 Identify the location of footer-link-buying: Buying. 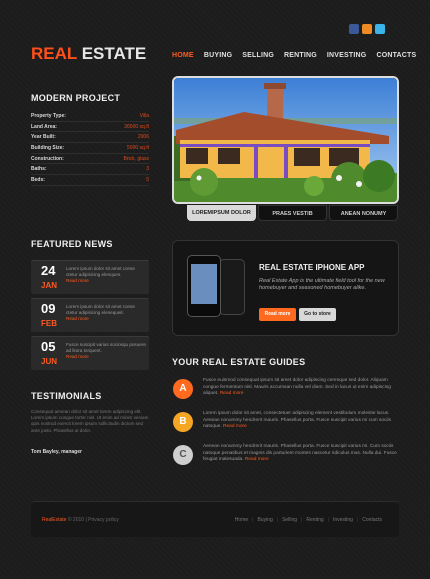
(264, 520).